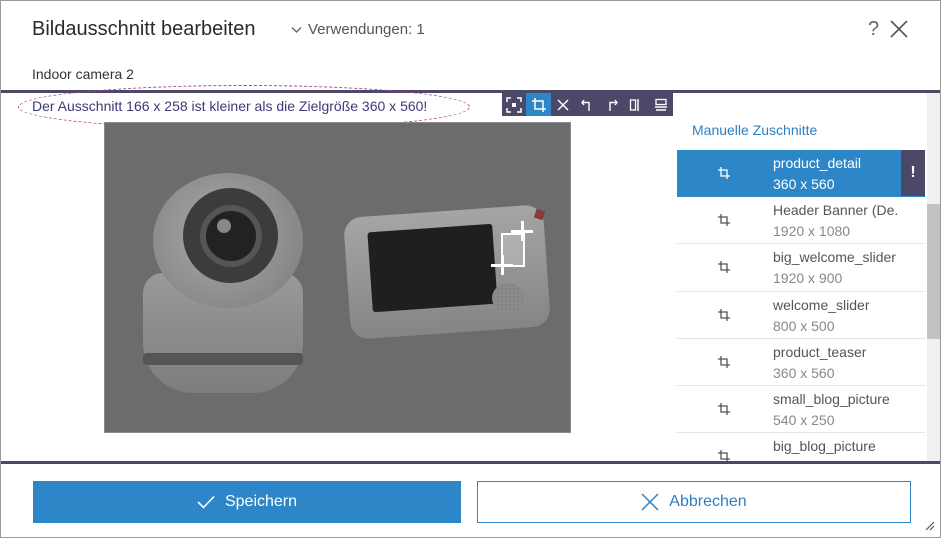  Describe the element at coordinates (801, 410) in the screenshot. I see `crop-item-small-blog-picture: small_blog_picture 540 x 250` at that location.